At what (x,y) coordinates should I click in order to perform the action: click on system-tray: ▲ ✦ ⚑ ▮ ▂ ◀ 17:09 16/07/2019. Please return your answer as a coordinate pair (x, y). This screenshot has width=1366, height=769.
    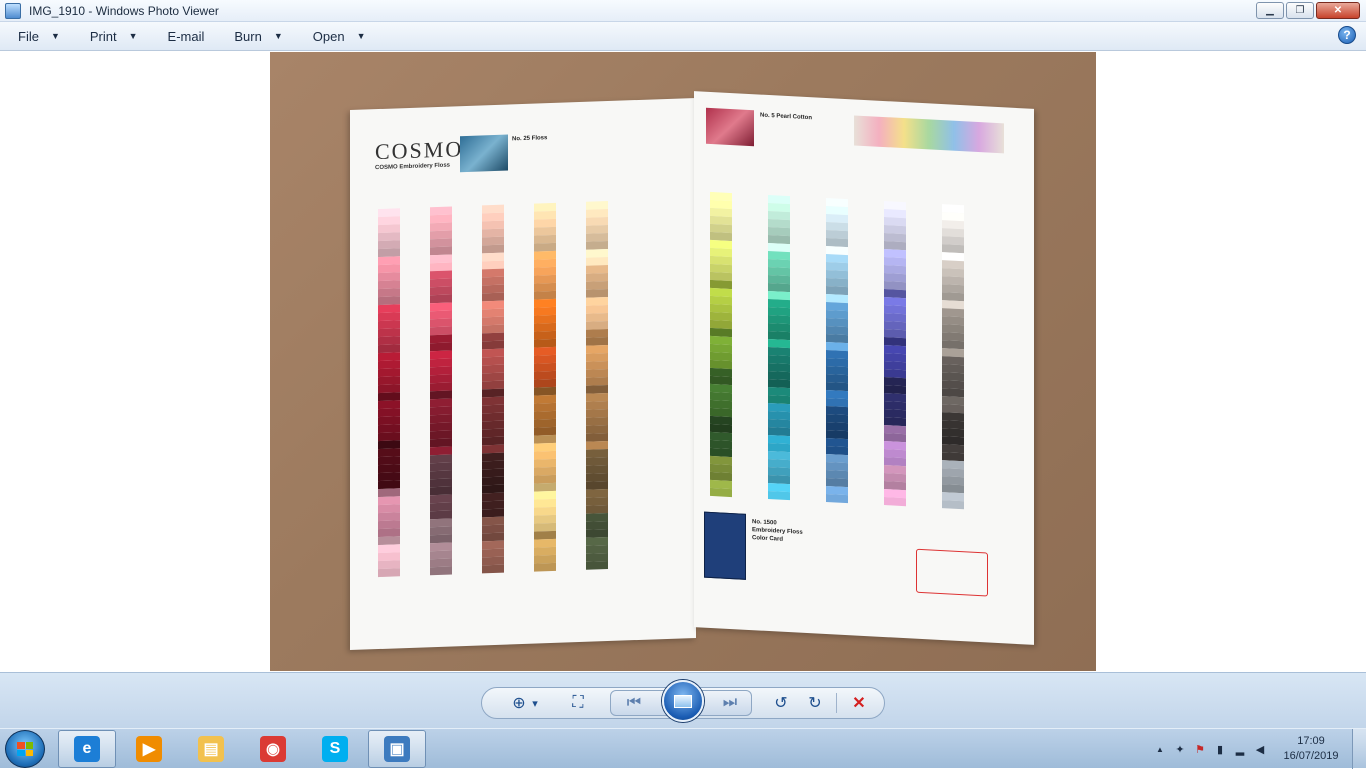
    Looking at the image, I should click on (1258, 749).